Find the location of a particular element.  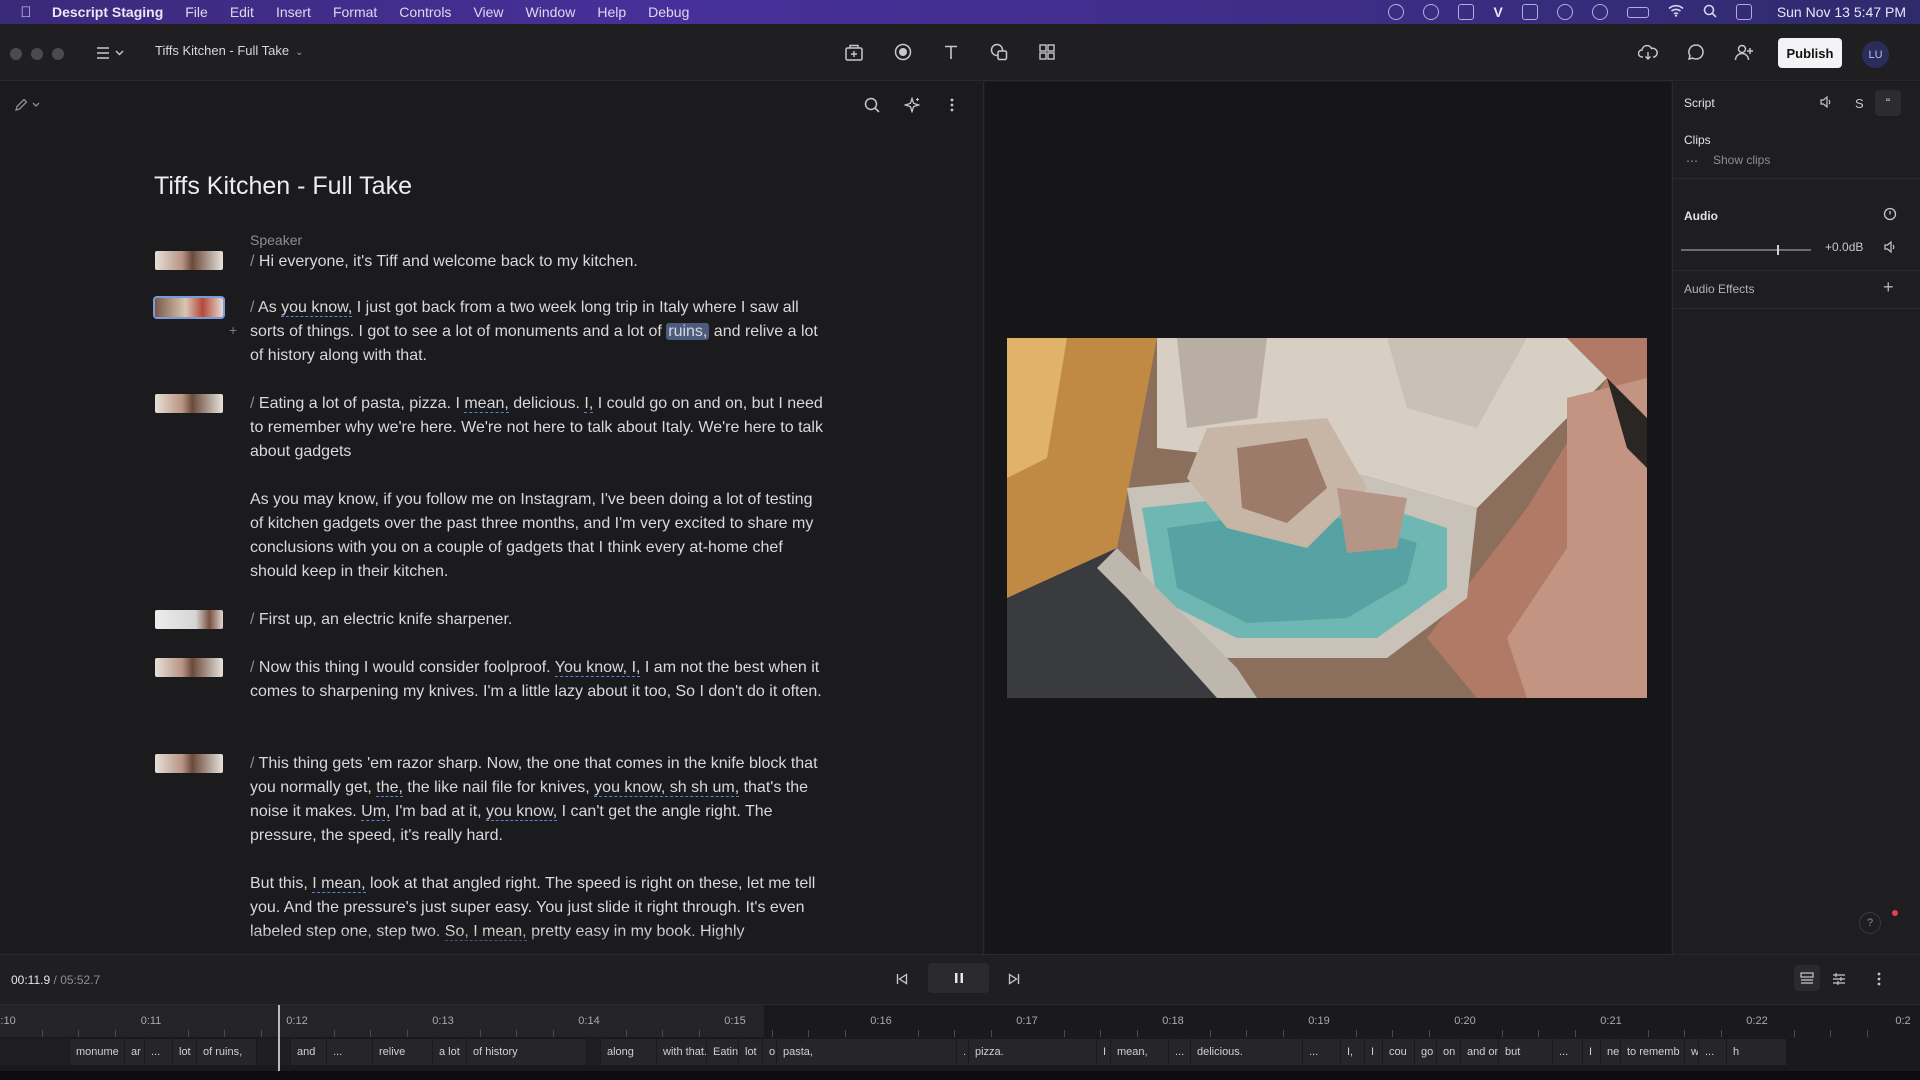

selected-word: ruins, is located at coordinates (688, 331).